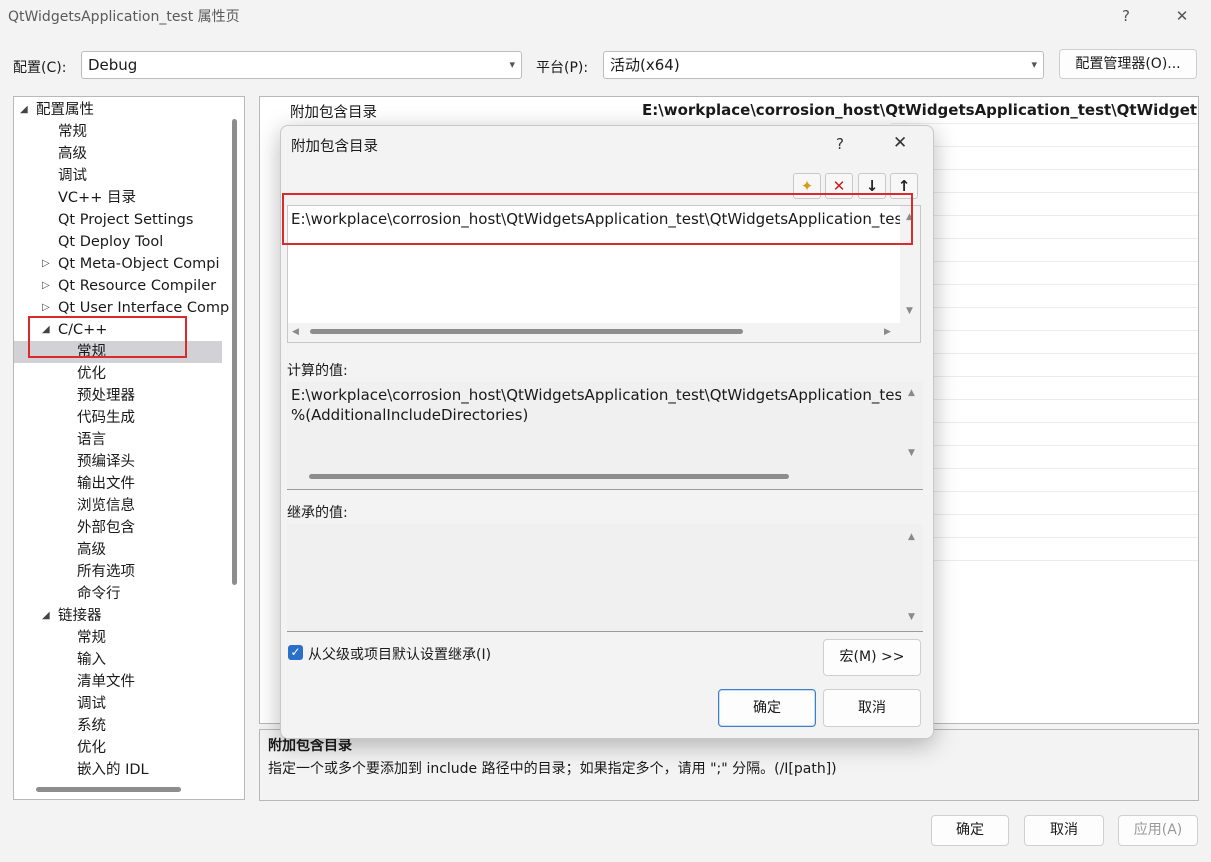 This screenshot has height=862, width=1211. Describe the element at coordinates (1126, 16) in the screenshot. I see `help-button: ?` at that location.